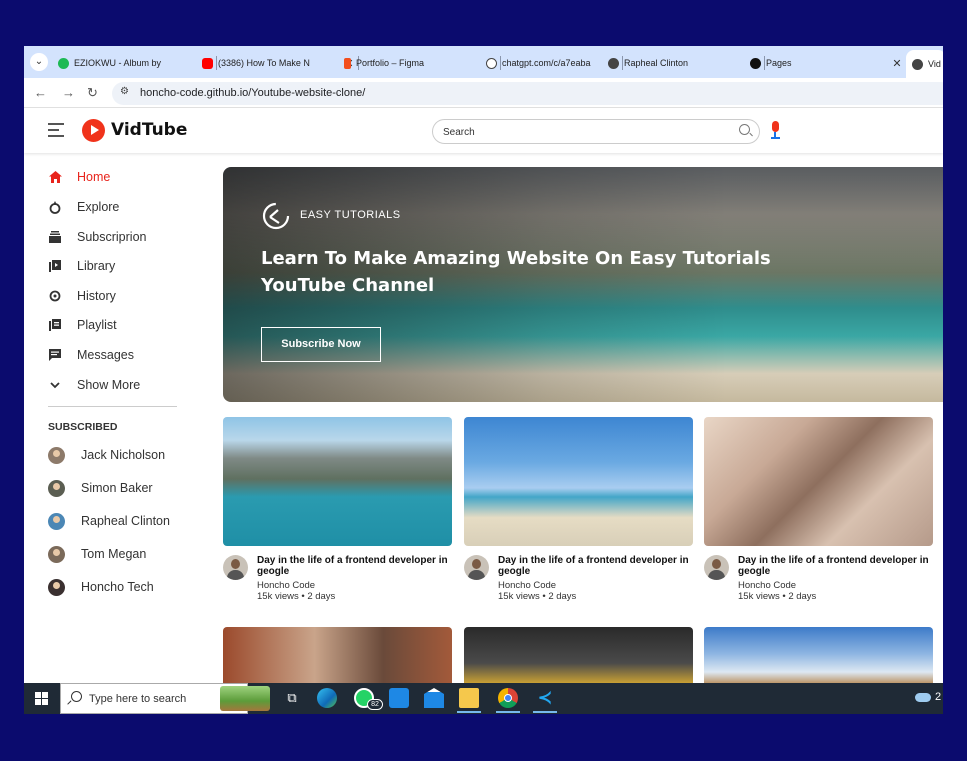  Describe the element at coordinates (124, 91) in the screenshot. I see `site-settings-icon: ⚙` at that location.